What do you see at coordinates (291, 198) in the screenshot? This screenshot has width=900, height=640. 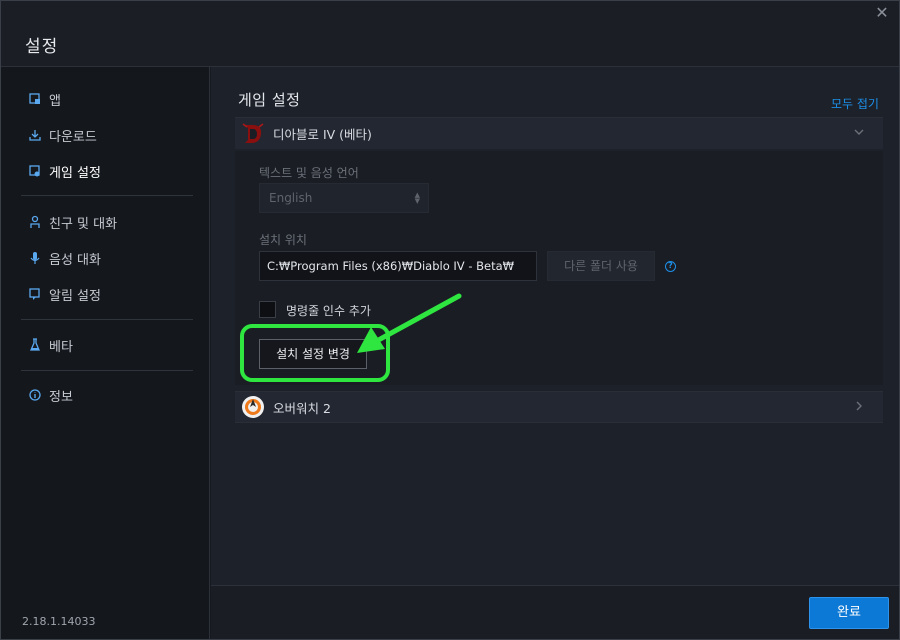 I see `language-value: English` at bounding box center [291, 198].